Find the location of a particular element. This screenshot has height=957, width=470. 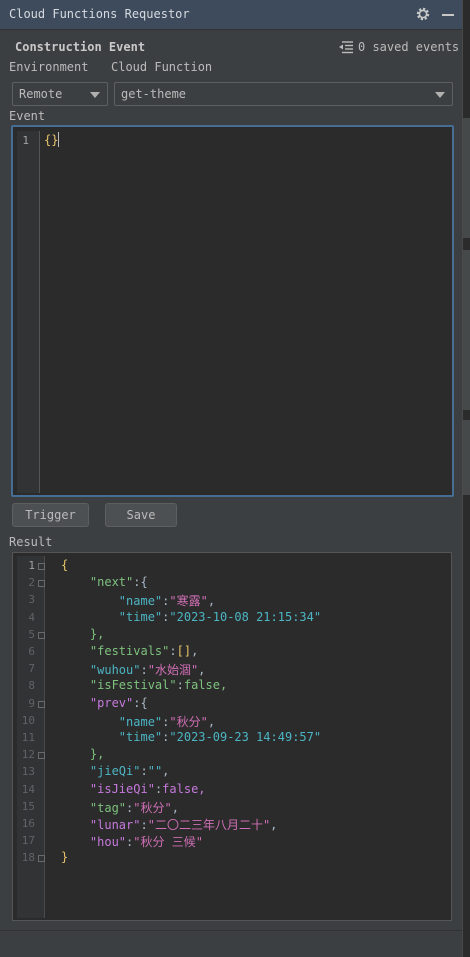

code-line: { is located at coordinates (65, 565).